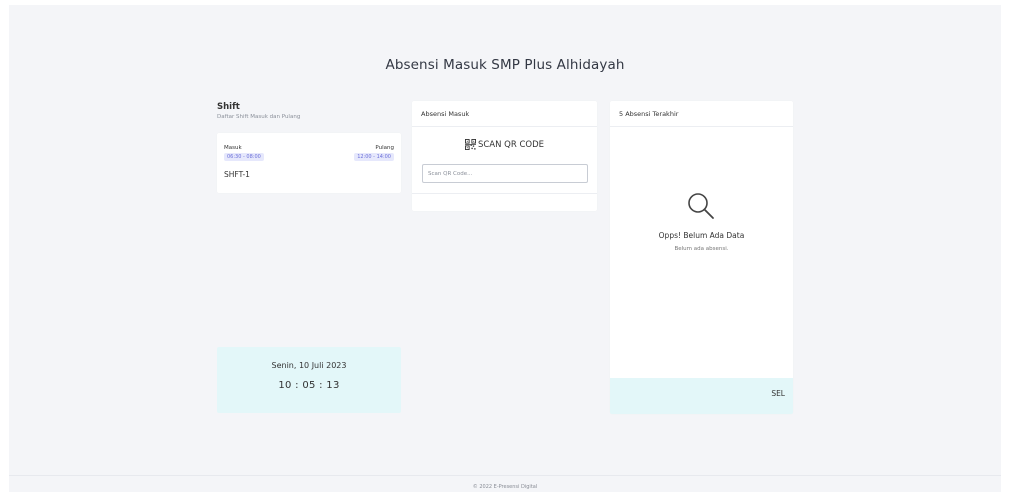  I want to click on card-divider, so click(504, 193).